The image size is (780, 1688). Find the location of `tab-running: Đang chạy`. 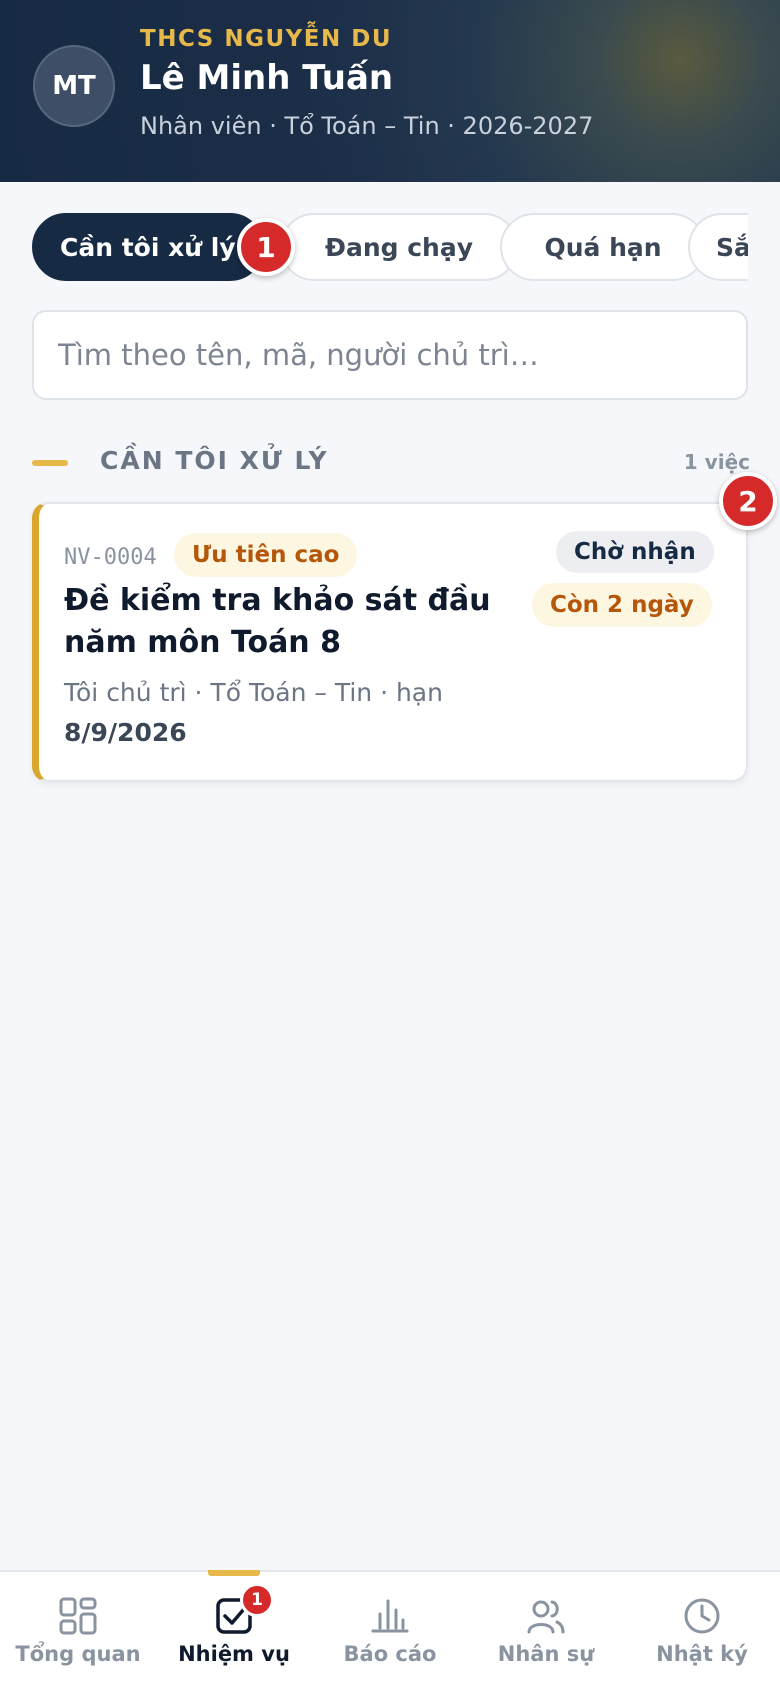

tab-running: Đang chạy is located at coordinates (399, 247).